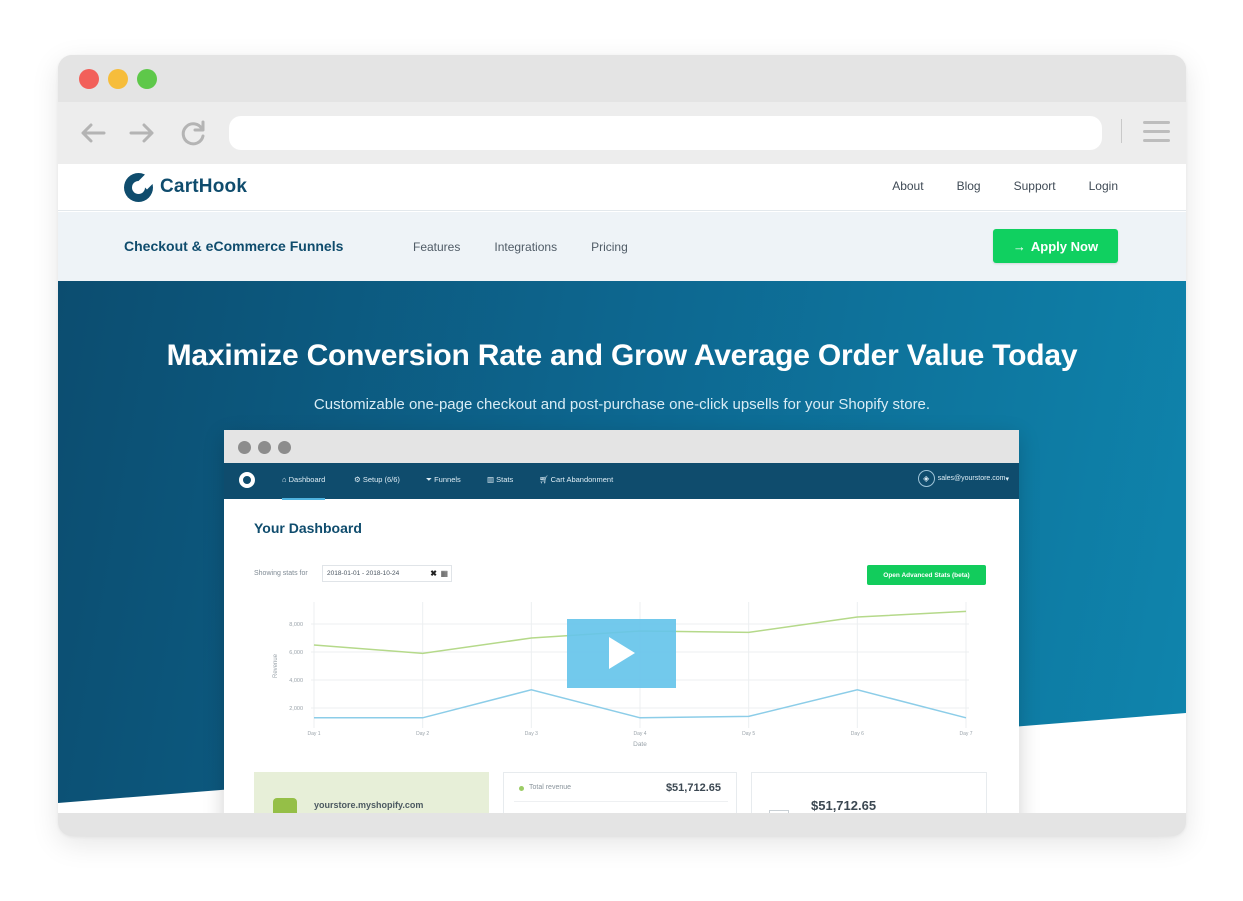 Image resolution: width=1243 pixels, height=901 pixels. Describe the element at coordinates (521, 788) in the screenshot. I see `revenue-legend-dot` at that location.